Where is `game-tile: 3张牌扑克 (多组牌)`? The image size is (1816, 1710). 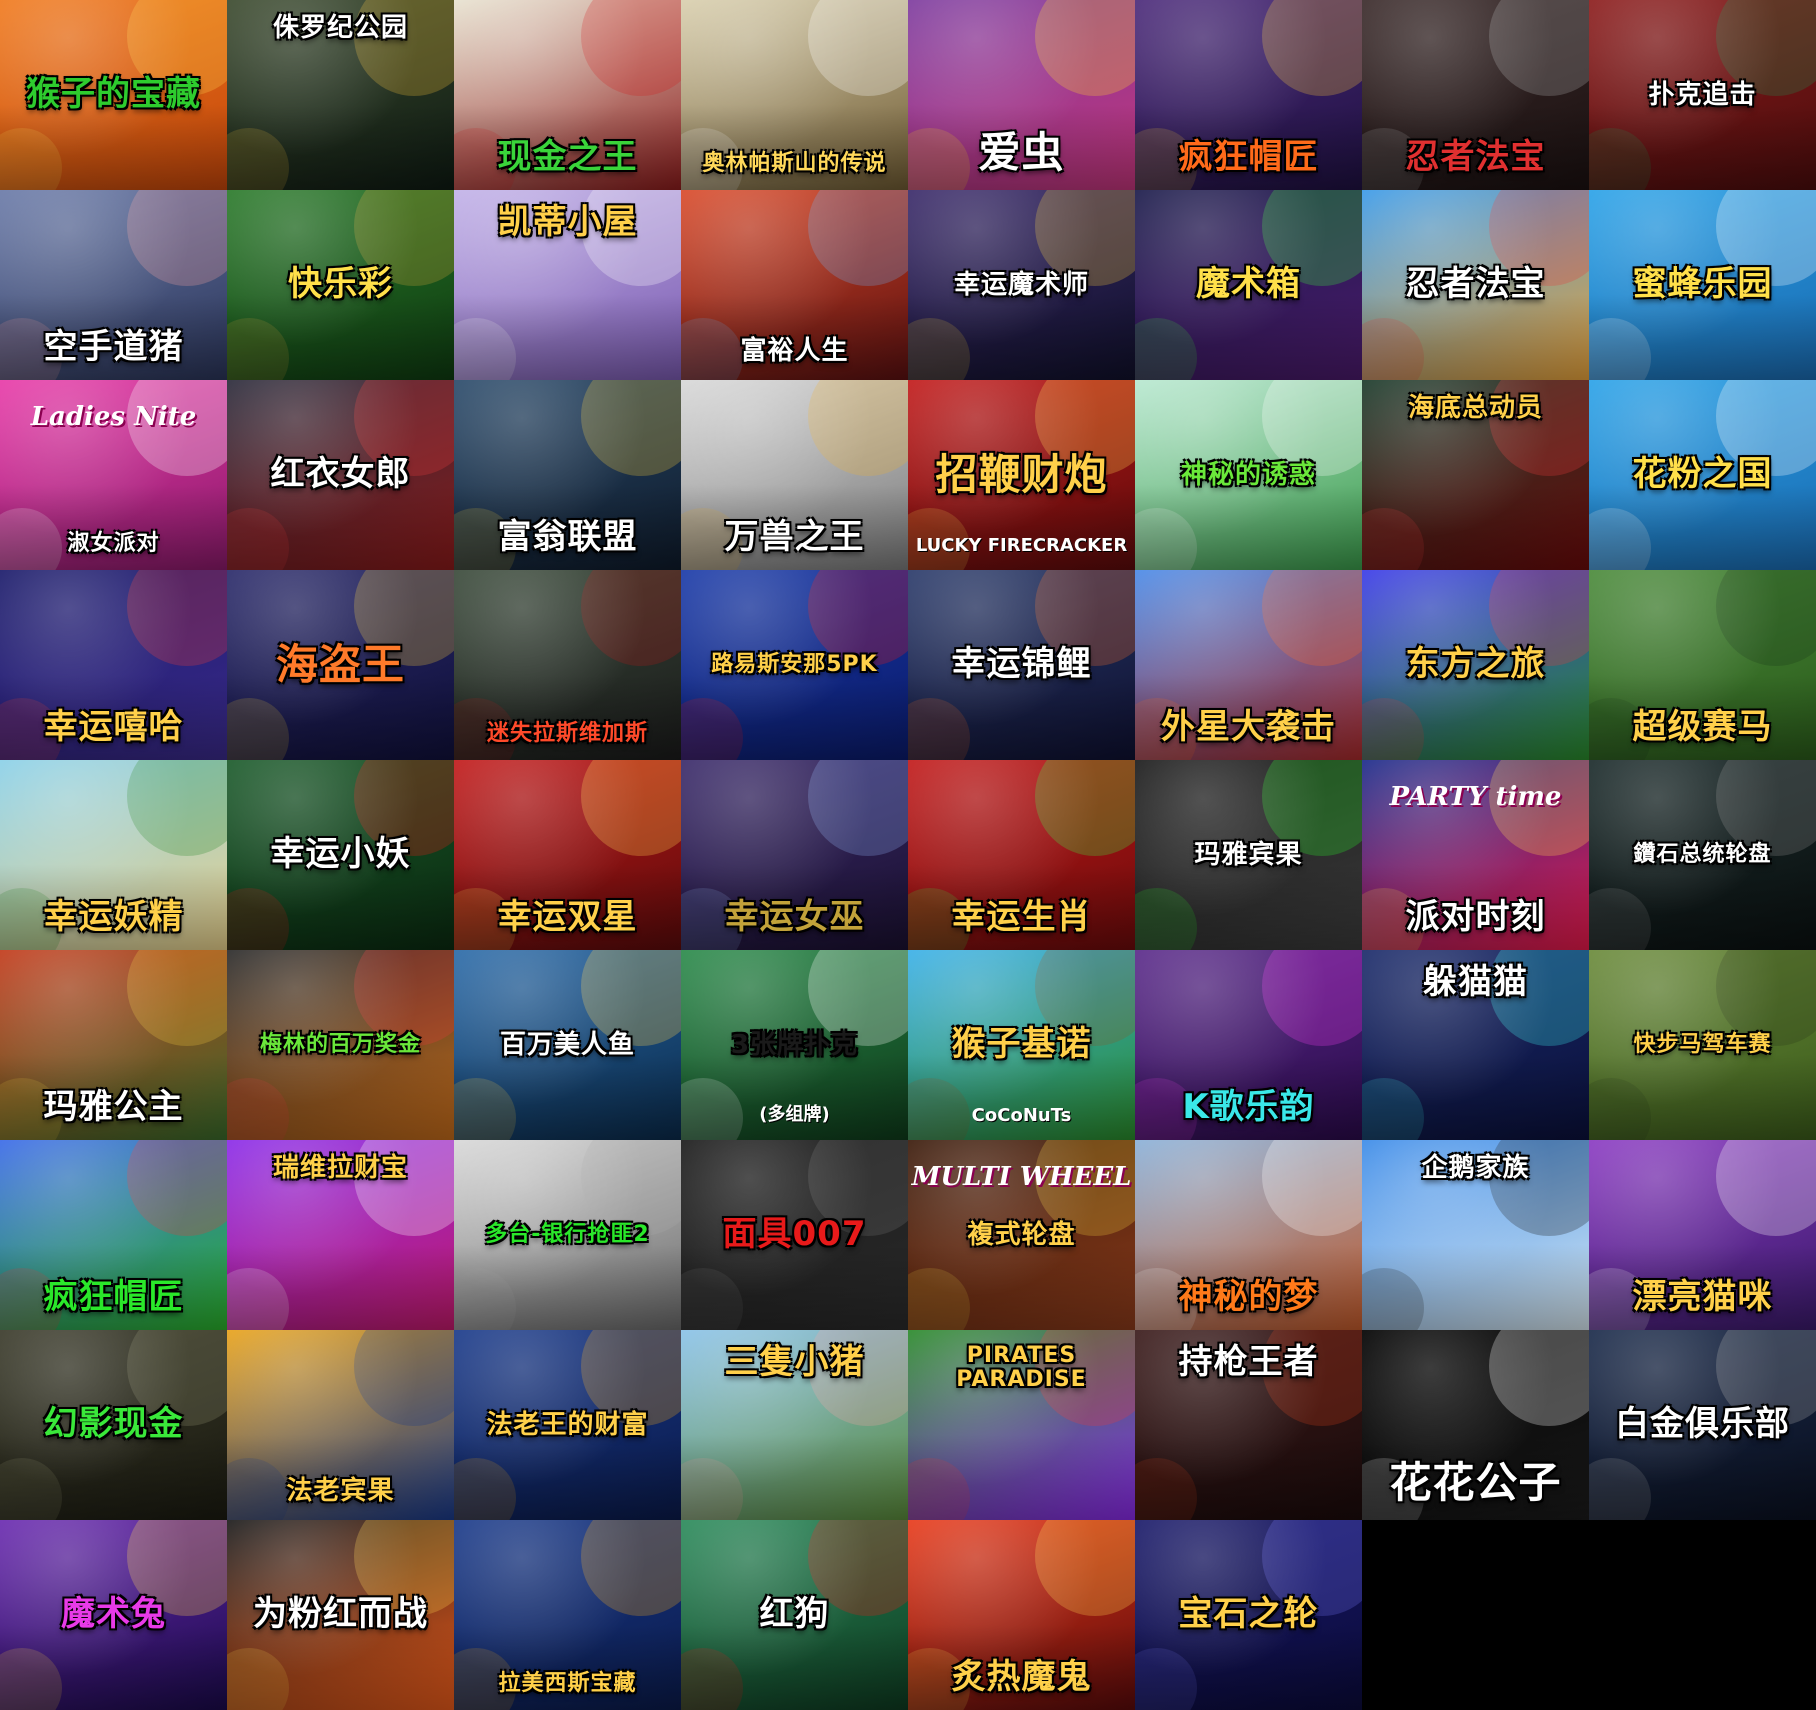
game-tile: 3张牌扑克 (多组牌) is located at coordinates (794, 1045).